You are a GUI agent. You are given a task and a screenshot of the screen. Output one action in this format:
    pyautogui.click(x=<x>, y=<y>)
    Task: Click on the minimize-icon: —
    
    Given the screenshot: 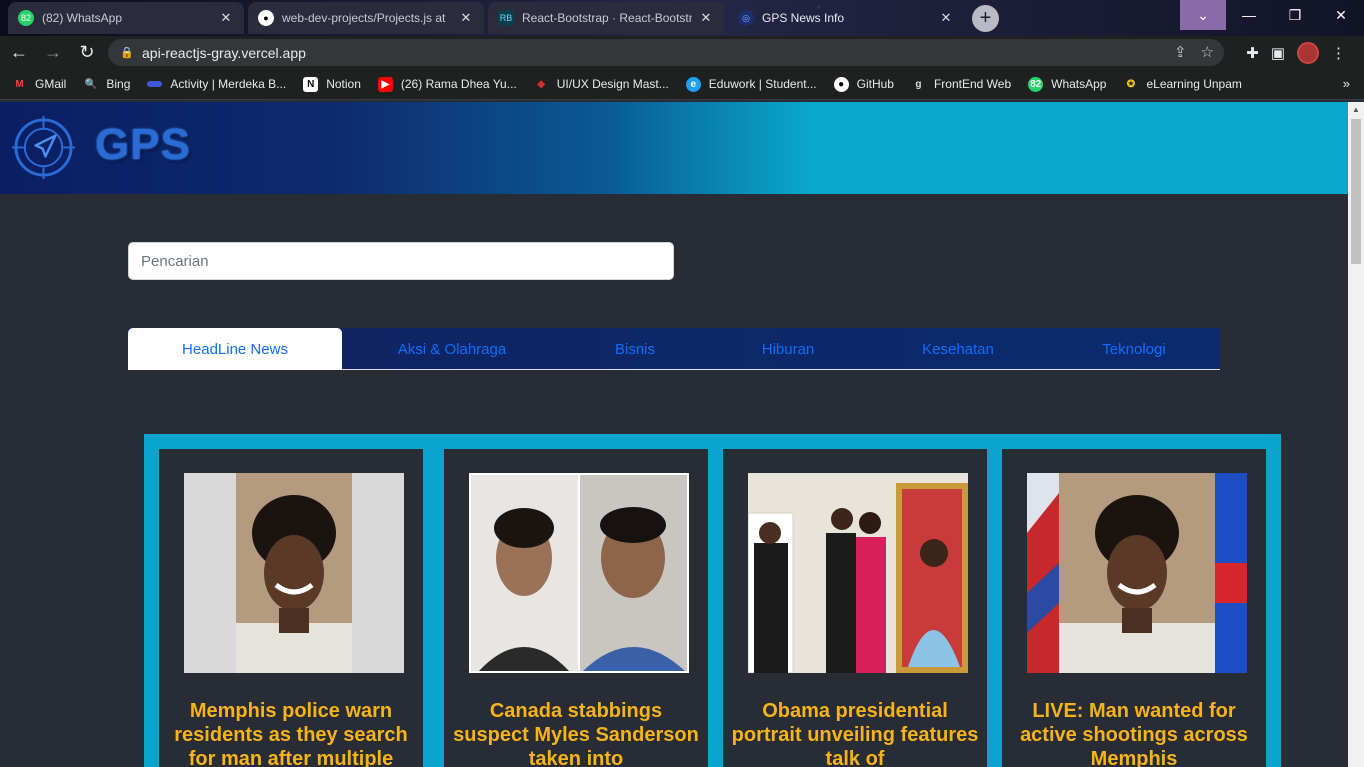 What is the action you would take?
    pyautogui.click(x=1249, y=15)
    